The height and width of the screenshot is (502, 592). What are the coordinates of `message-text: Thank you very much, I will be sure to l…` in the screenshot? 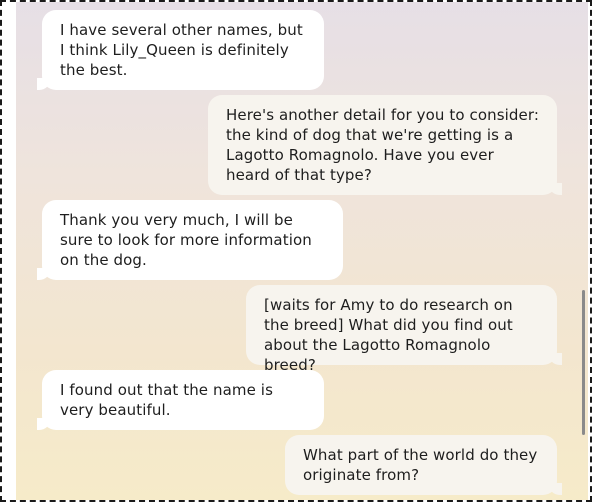 It's located at (186, 240).